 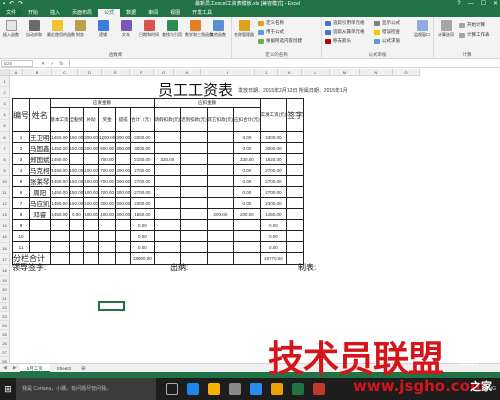 What do you see at coordinates (5, 237) in the screenshot?
I see `row-header: 15` at bounding box center [5, 237].